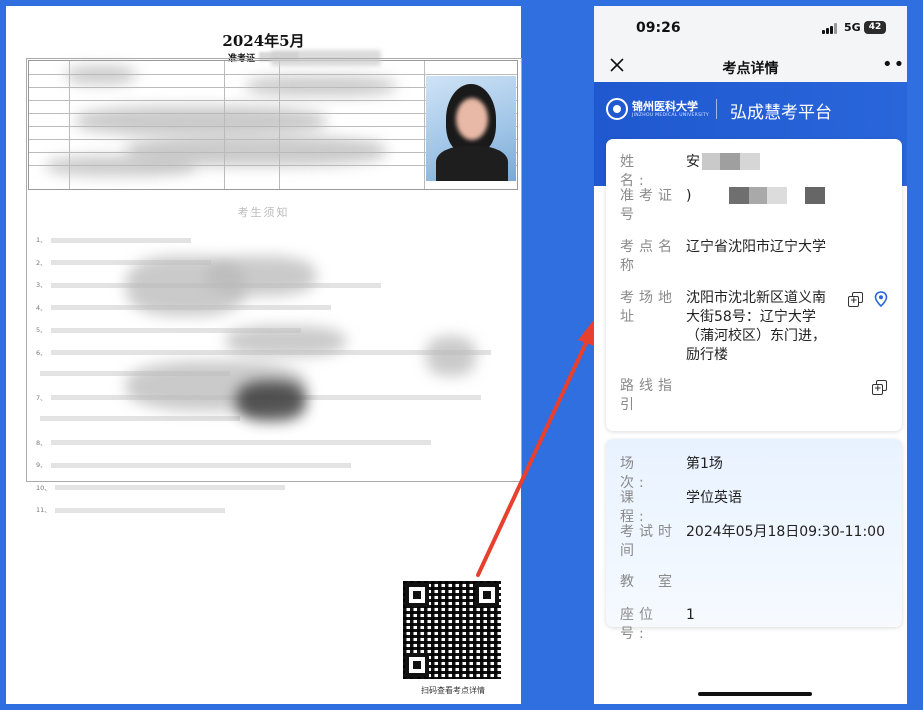  Describe the element at coordinates (879, 387) in the screenshot. I see `copy-route-icon: +` at that location.